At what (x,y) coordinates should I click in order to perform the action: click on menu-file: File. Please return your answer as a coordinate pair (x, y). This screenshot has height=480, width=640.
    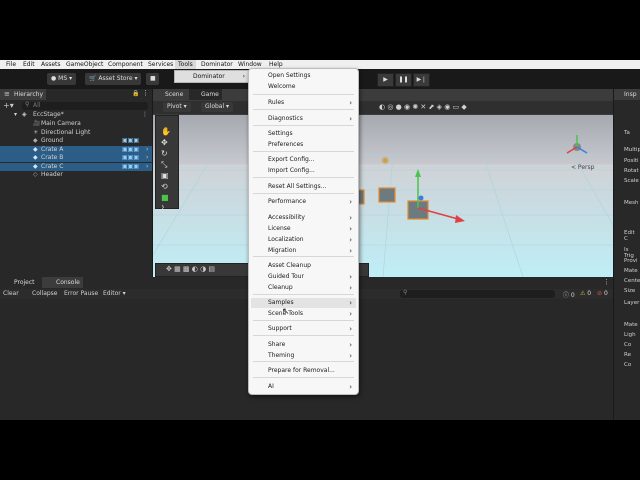
    Looking at the image, I should click on (11, 64).